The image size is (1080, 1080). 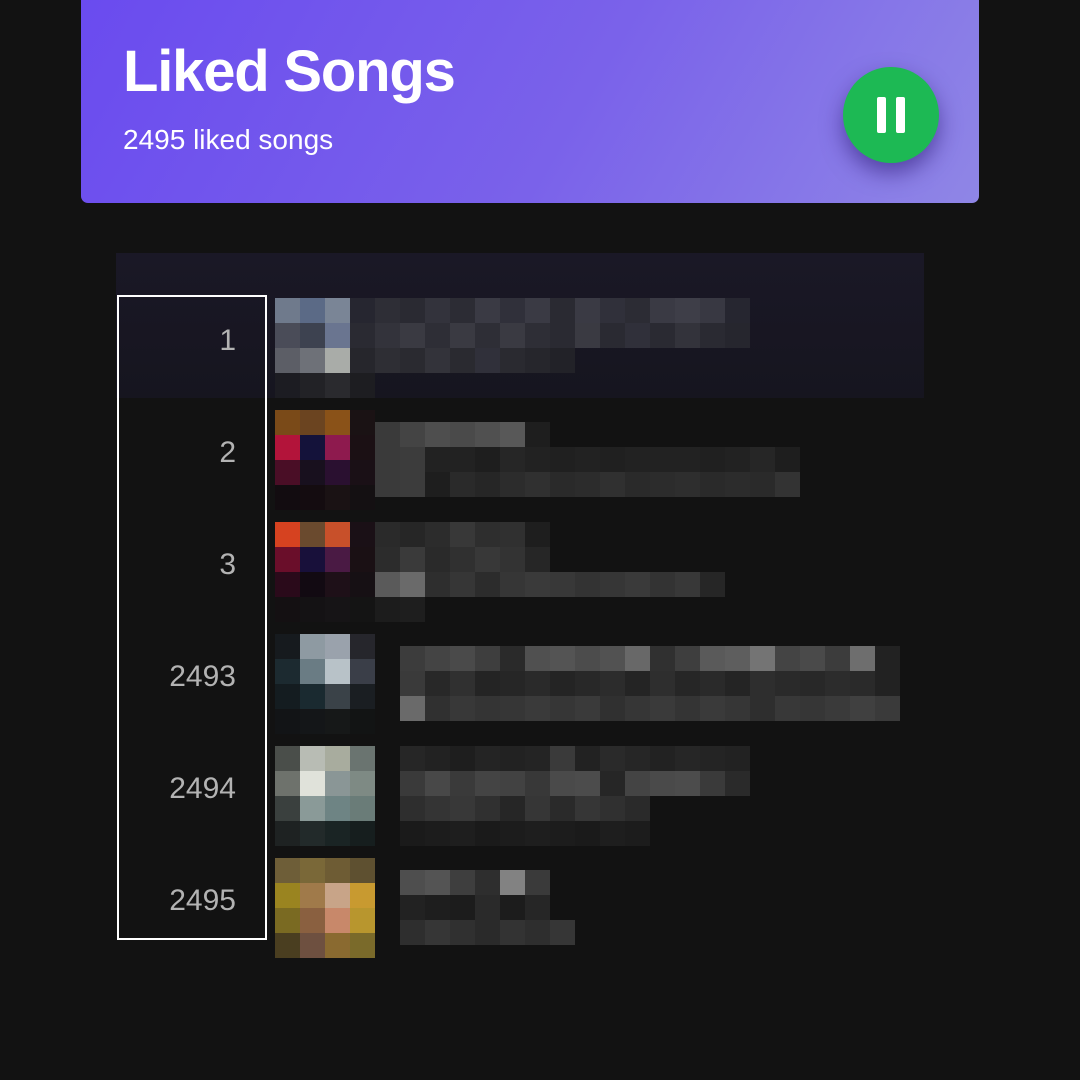 What do you see at coordinates (202, 788) in the screenshot?
I see `track-number: 2494` at bounding box center [202, 788].